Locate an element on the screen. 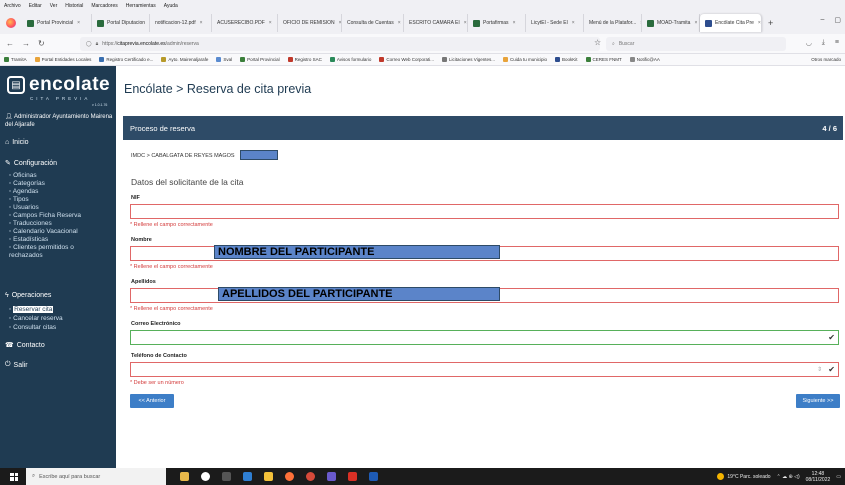  app-icon is located at coordinates (331, 476).